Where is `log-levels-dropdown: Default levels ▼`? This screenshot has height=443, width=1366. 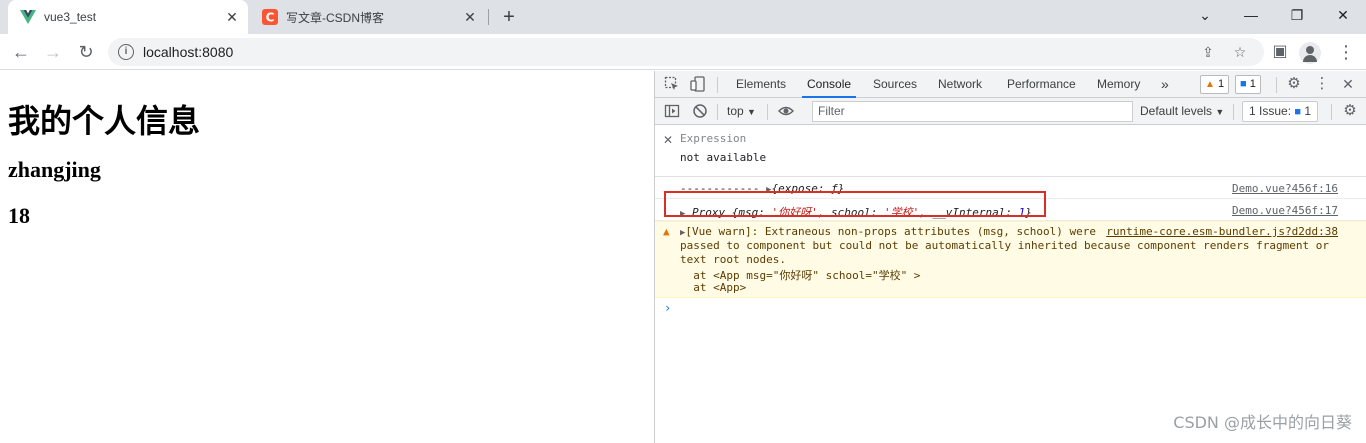 log-levels-dropdown: Default levels ▼ is located at coordinates (1182, 111).